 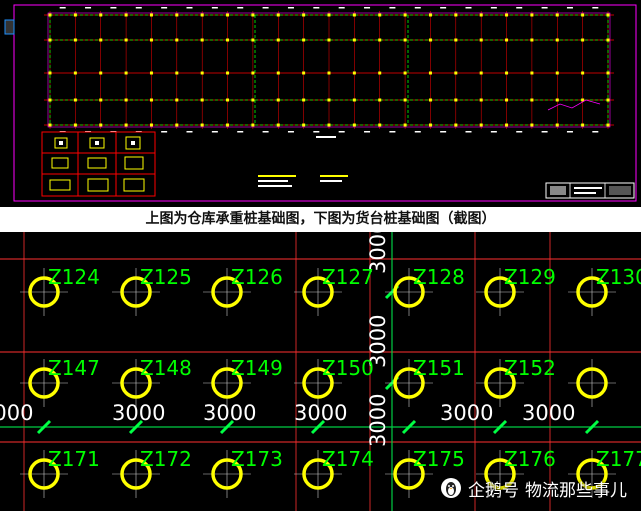 I want to click on dimension-text-vertical: 3000, so click(x=378, y=420).